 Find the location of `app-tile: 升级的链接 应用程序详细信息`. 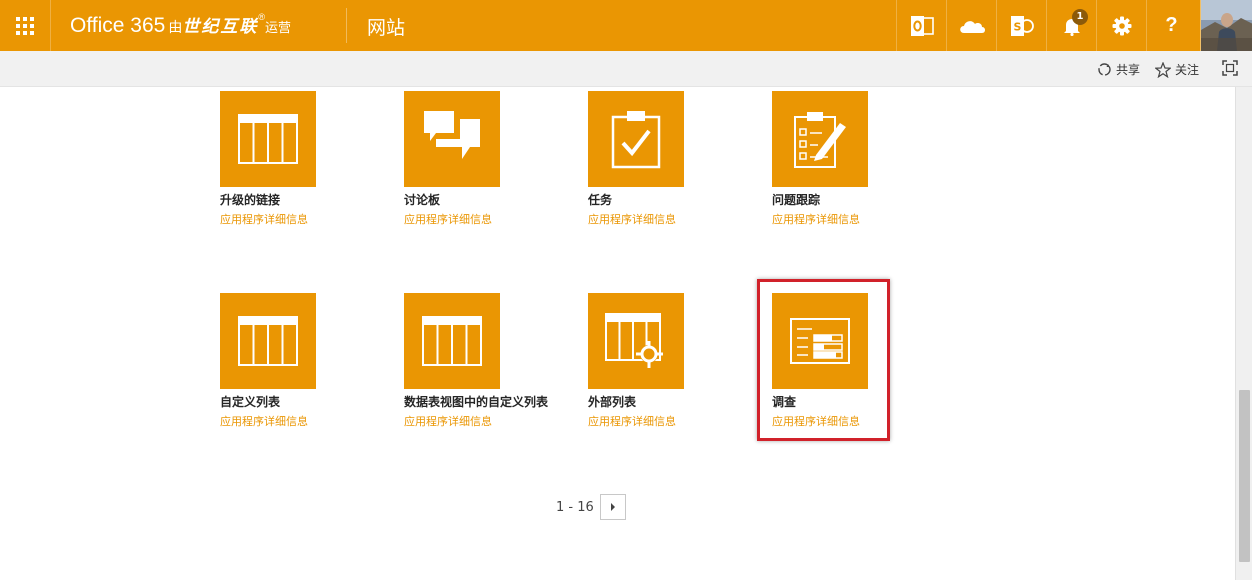

app-tile: 升级的链接 应用程序详细信息 is located at coordinates (270, 159).